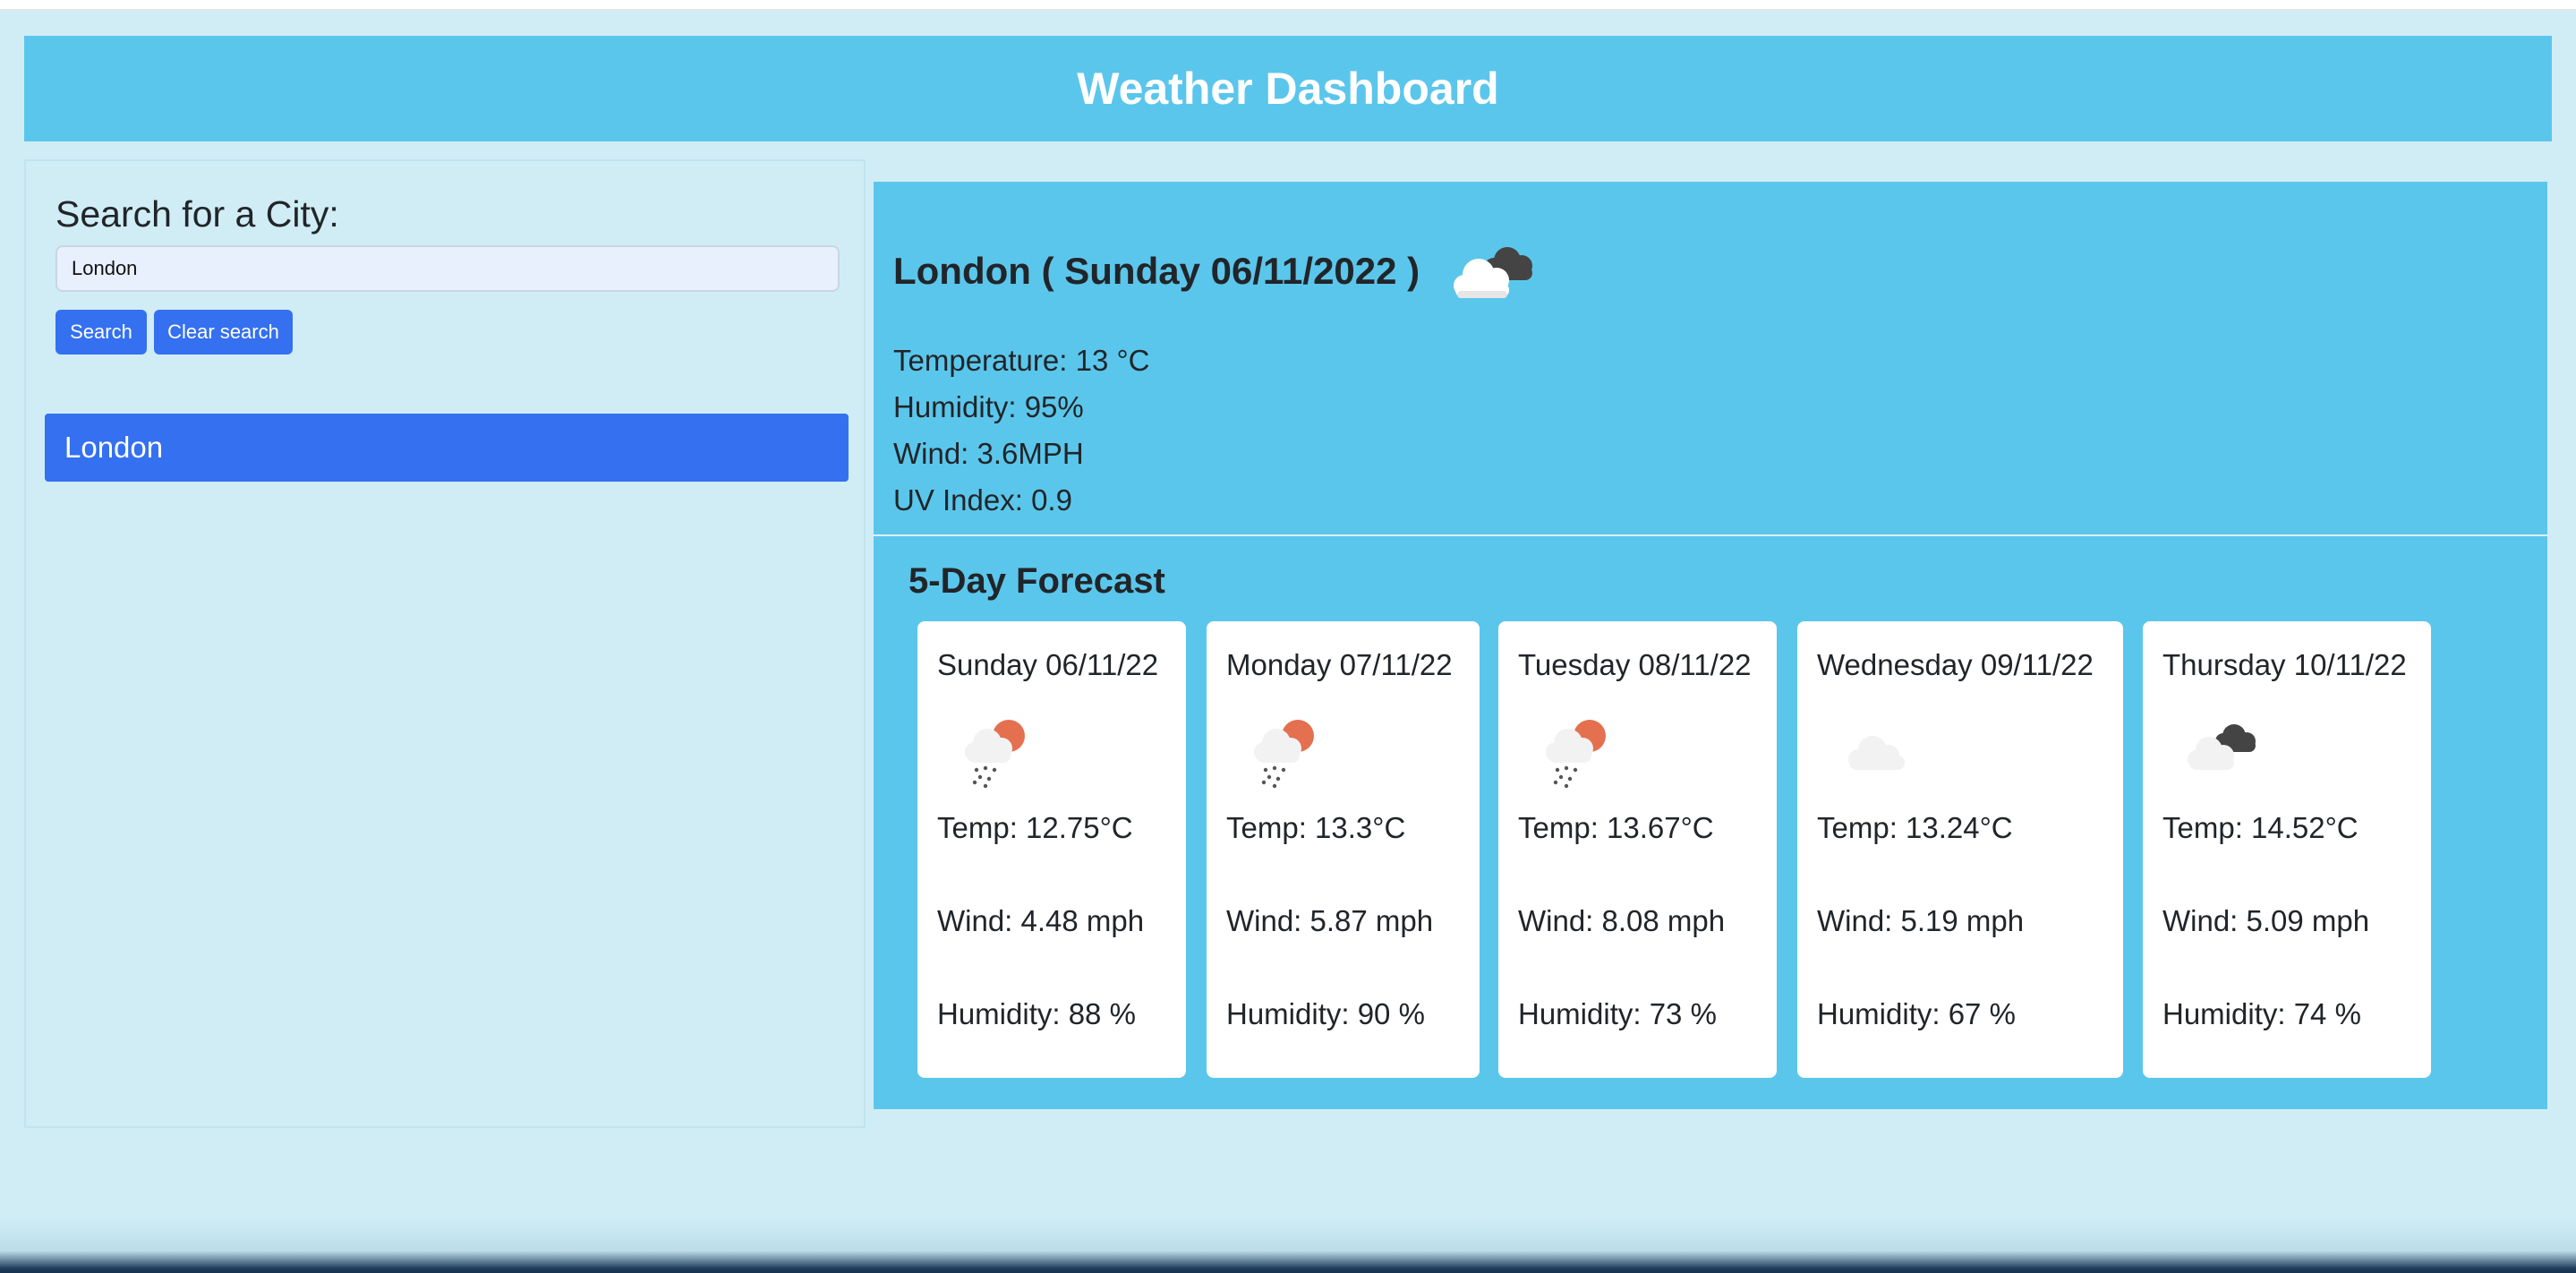 The width and height of the screenshot is (2576, 1273). I want to click on forecast-temp: Temp: 13.24°C, so click(1915, 827).